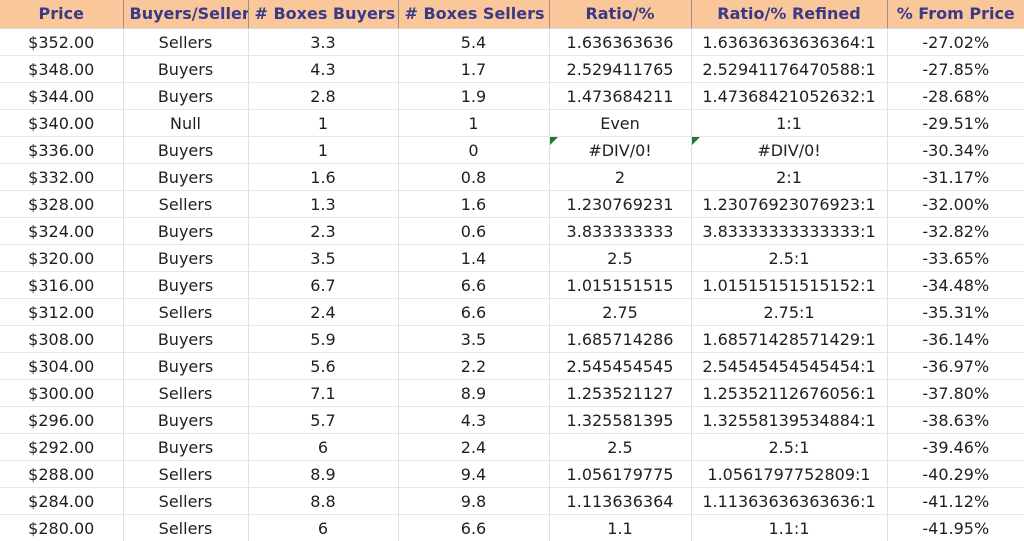 This screenshot has width=1024, height=541. Describe the element at coordinates (955, 123) in the screenshot. I see `cell-pct-from-price: -29.51%` at that location.